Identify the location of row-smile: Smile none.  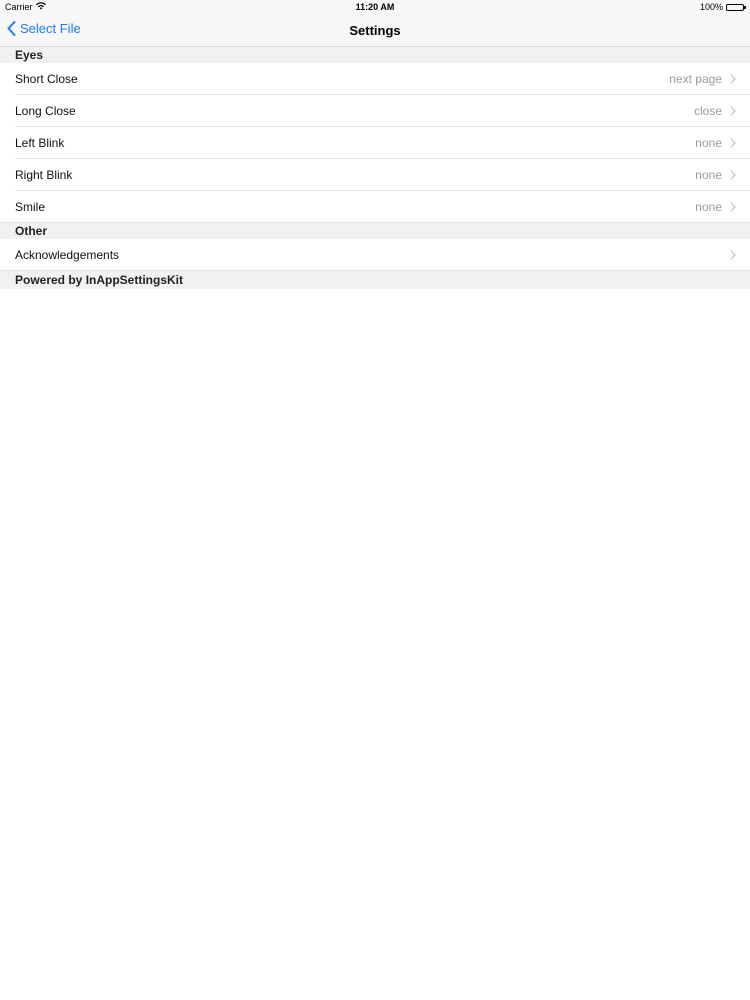
(375, 207).